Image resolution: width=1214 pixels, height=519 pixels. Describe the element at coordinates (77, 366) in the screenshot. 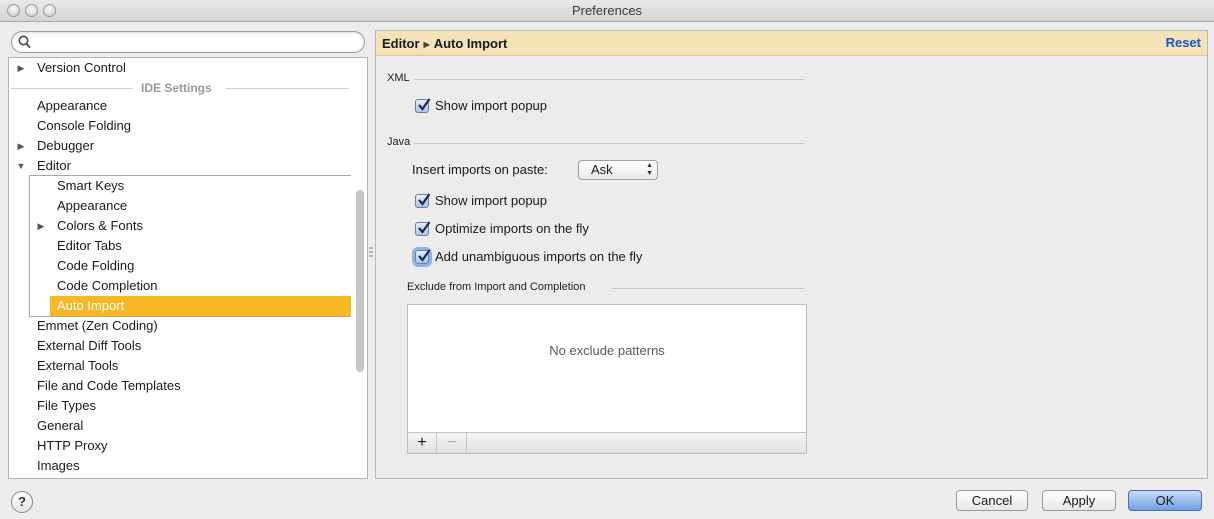

I see `tree-item-external-tools: External Tools` at that location.